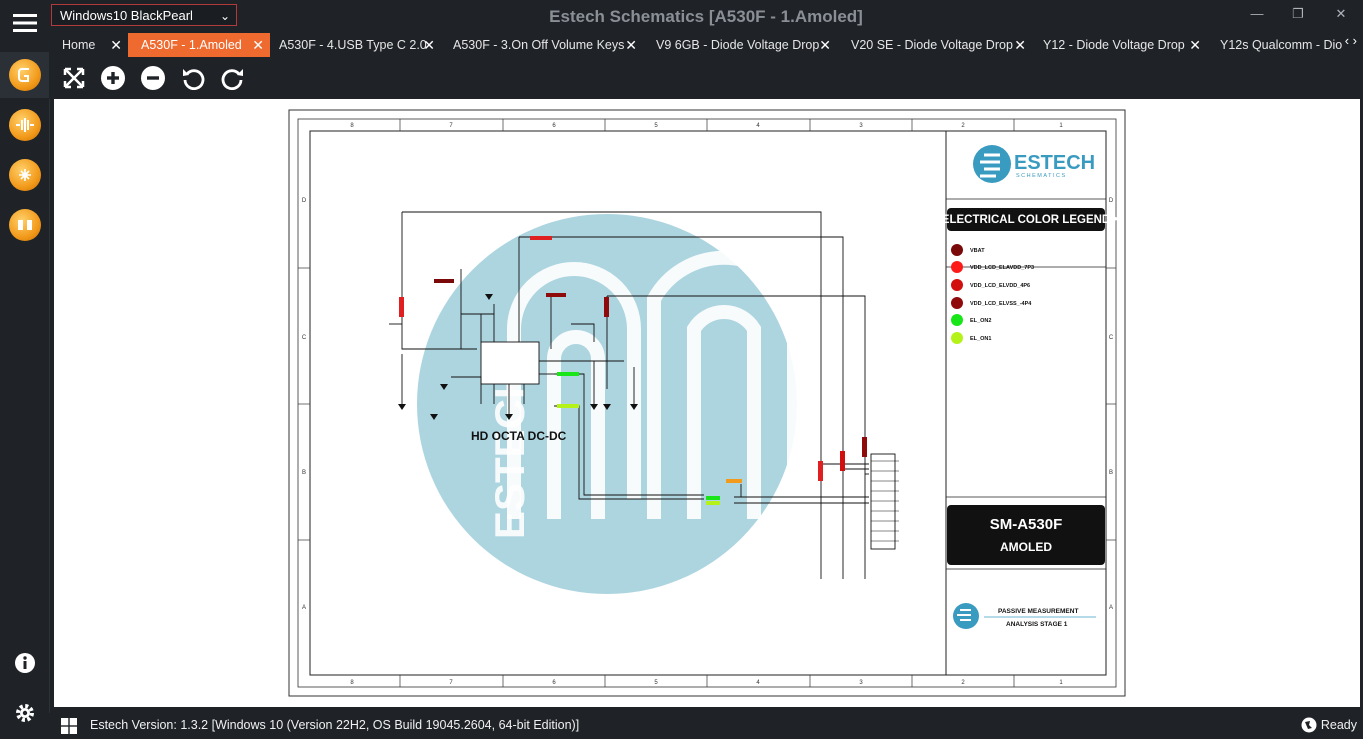 The height and width of the screenshot is (739, 1363). Describe the element at coordinates (1026, 535) in the screenshot. I see `model-box` at that location.